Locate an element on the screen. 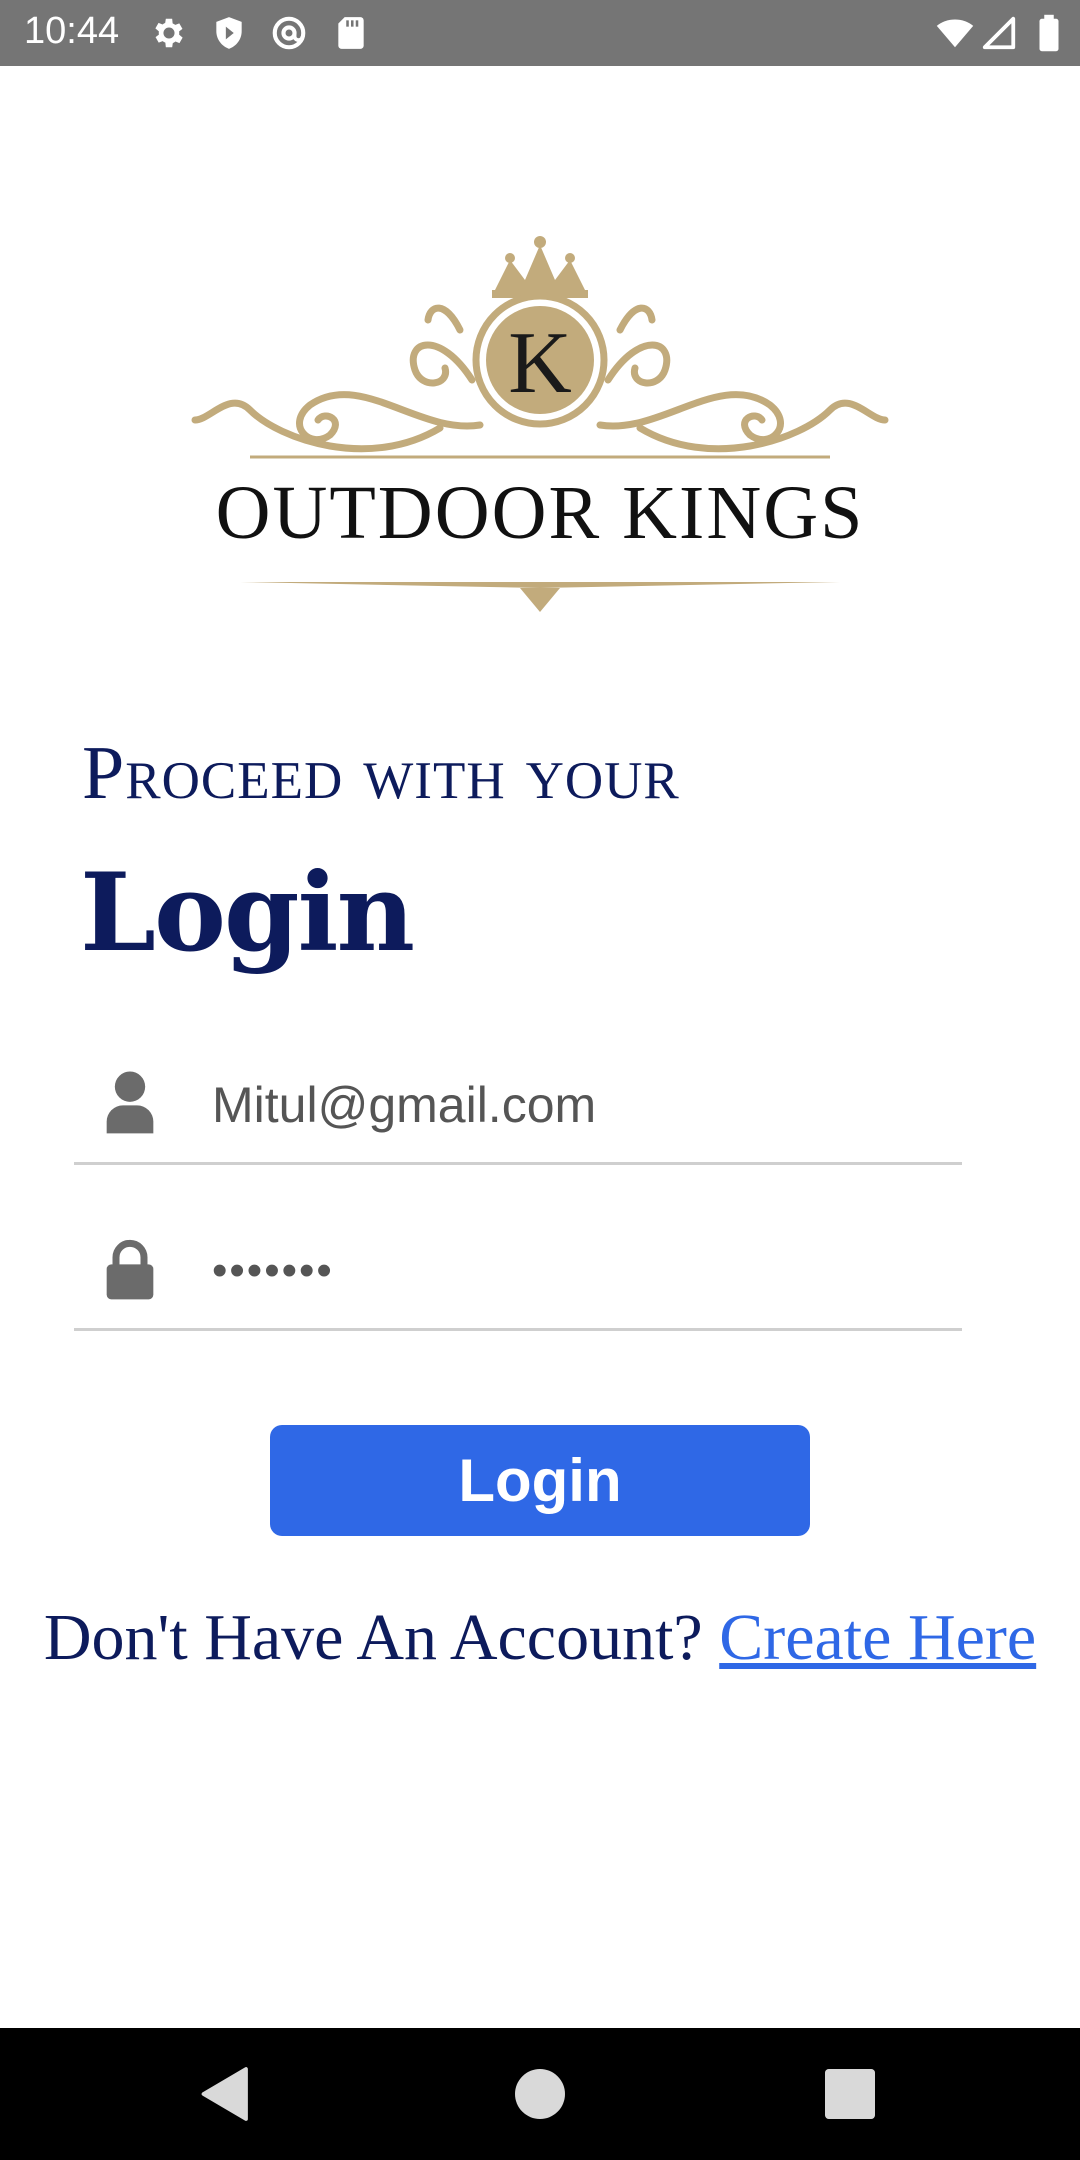 Image resolution: width=1080 pixels, height=2160 pixels. shield-icon is located at coordinates (229, 33).